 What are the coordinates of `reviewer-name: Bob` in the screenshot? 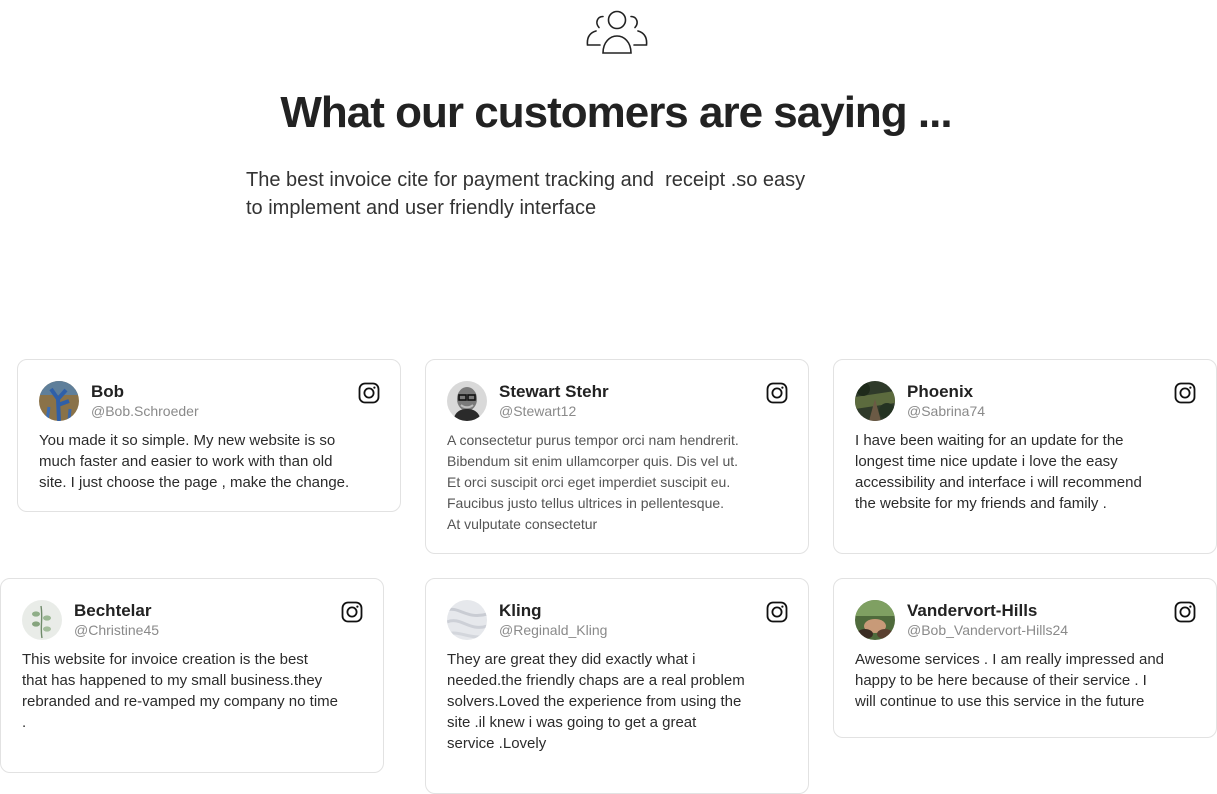 It's located at (108, 391).